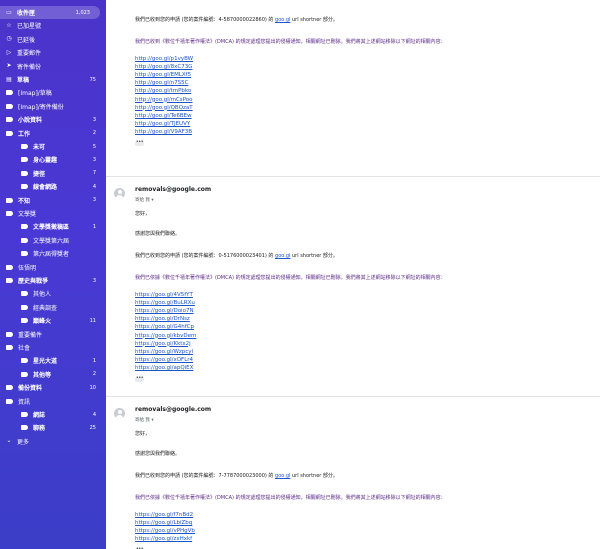 The image size is (600, 549). Describe the element at coordinates (24, 201) in the screenshot. I see `sidebar-item-label: 不知` at that location.